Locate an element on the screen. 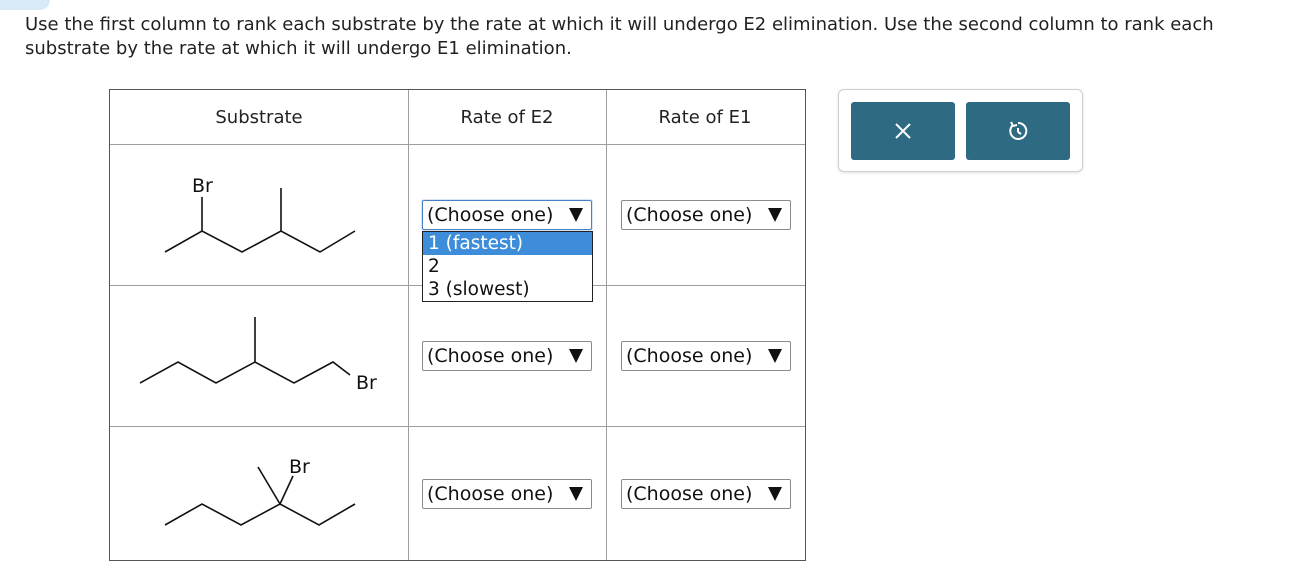 The height and width of the screenshot is (584, 1300). rate-e2-select-2: (Choose one) is located at coordinates (507, 356).